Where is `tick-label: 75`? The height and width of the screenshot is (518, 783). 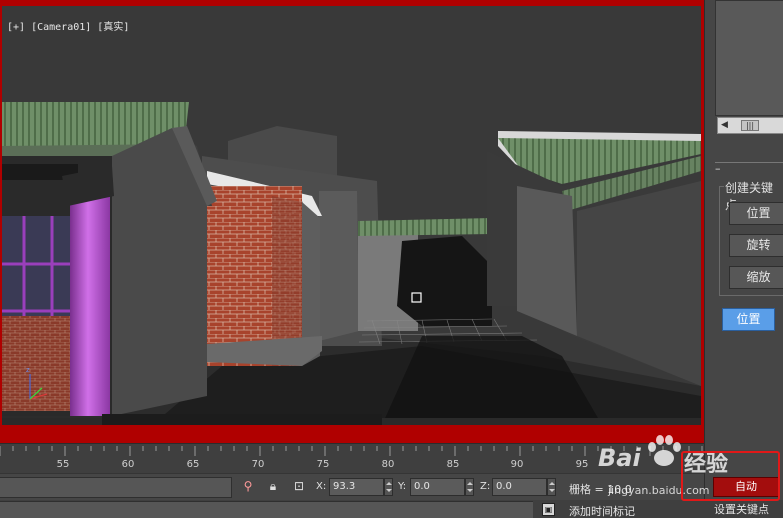
tick-label: 75 is located at coordinates (323, 464).